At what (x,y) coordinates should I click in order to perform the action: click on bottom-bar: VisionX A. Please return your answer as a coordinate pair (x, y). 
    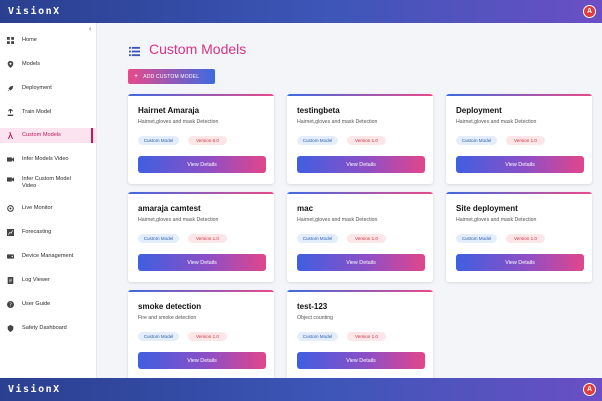
    Looking at the image, I should click on (301, 389).